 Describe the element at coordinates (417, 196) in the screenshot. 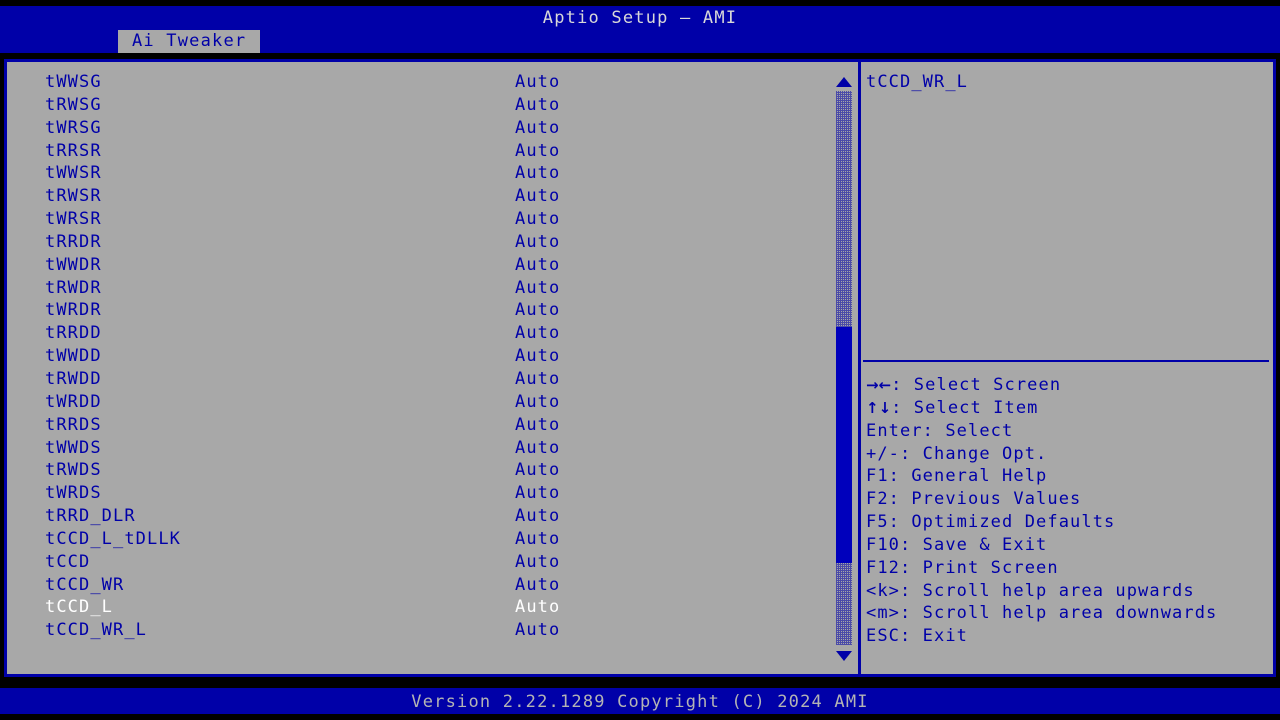

I see `setting-row: tRWSR Auto` at that location.